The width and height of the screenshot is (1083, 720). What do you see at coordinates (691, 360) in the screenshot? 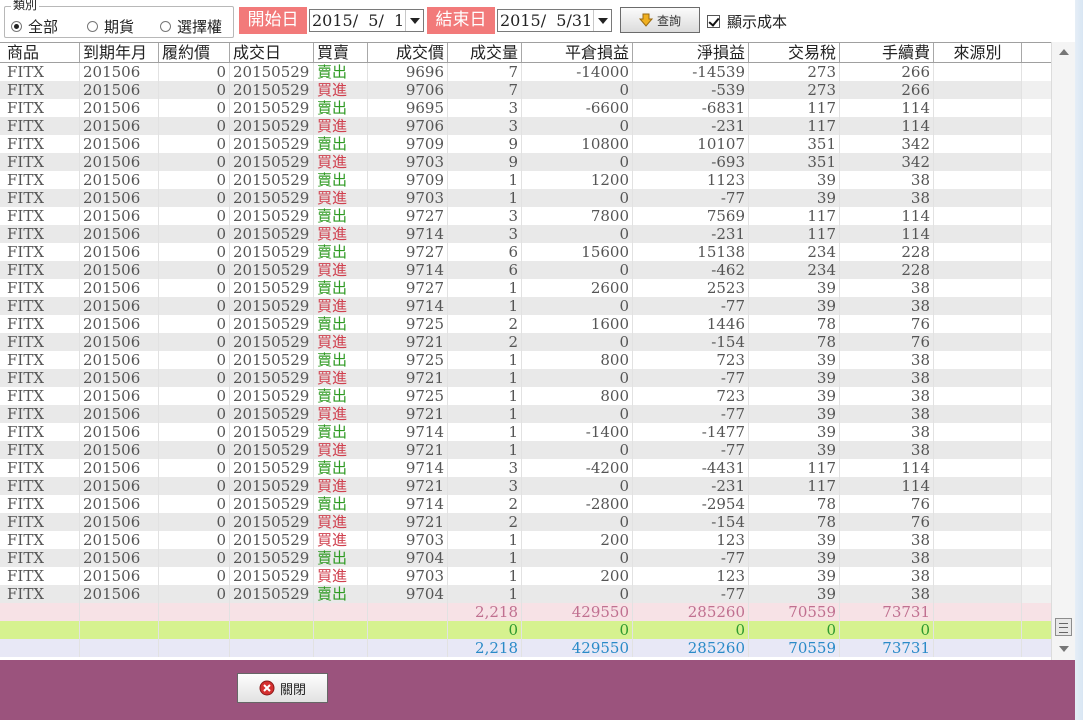
I see `cell-net-pnl: 723` at bounding box center [691, 360].